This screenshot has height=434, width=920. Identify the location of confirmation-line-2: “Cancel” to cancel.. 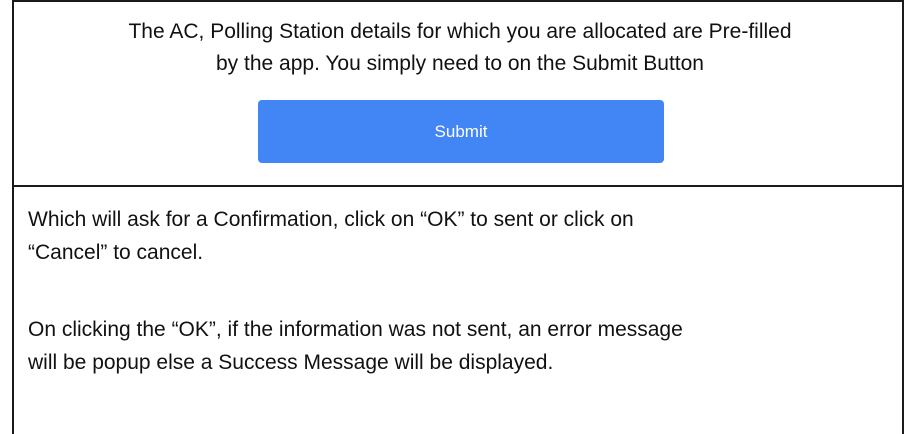
(116, 252).